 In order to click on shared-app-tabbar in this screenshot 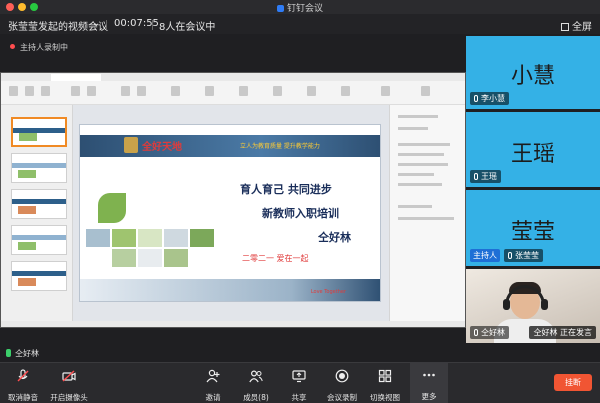, I will do `click(233, 77)`.